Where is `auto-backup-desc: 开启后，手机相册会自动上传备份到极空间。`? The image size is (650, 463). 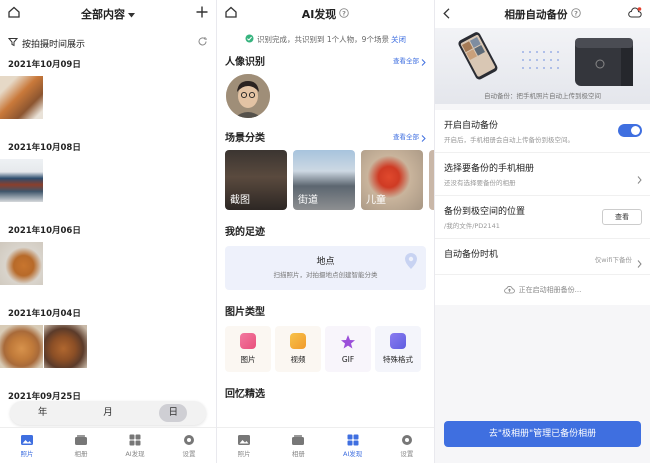
auto-backup-desc: 开启后，手机相册会自动上传备份到极空间。 is located at coordinates (509, 140).